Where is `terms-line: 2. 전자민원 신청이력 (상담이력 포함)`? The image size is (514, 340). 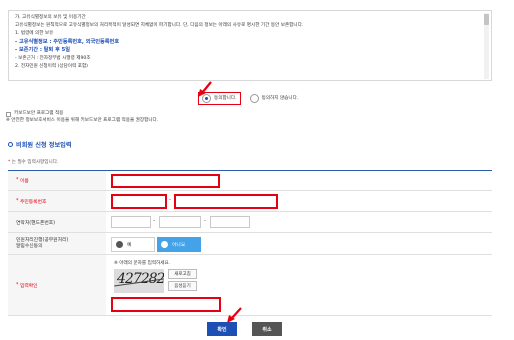 terms-line: 2. 전자민원 신청이력 (상담이력 포함) is located at coordinates (51, 66).